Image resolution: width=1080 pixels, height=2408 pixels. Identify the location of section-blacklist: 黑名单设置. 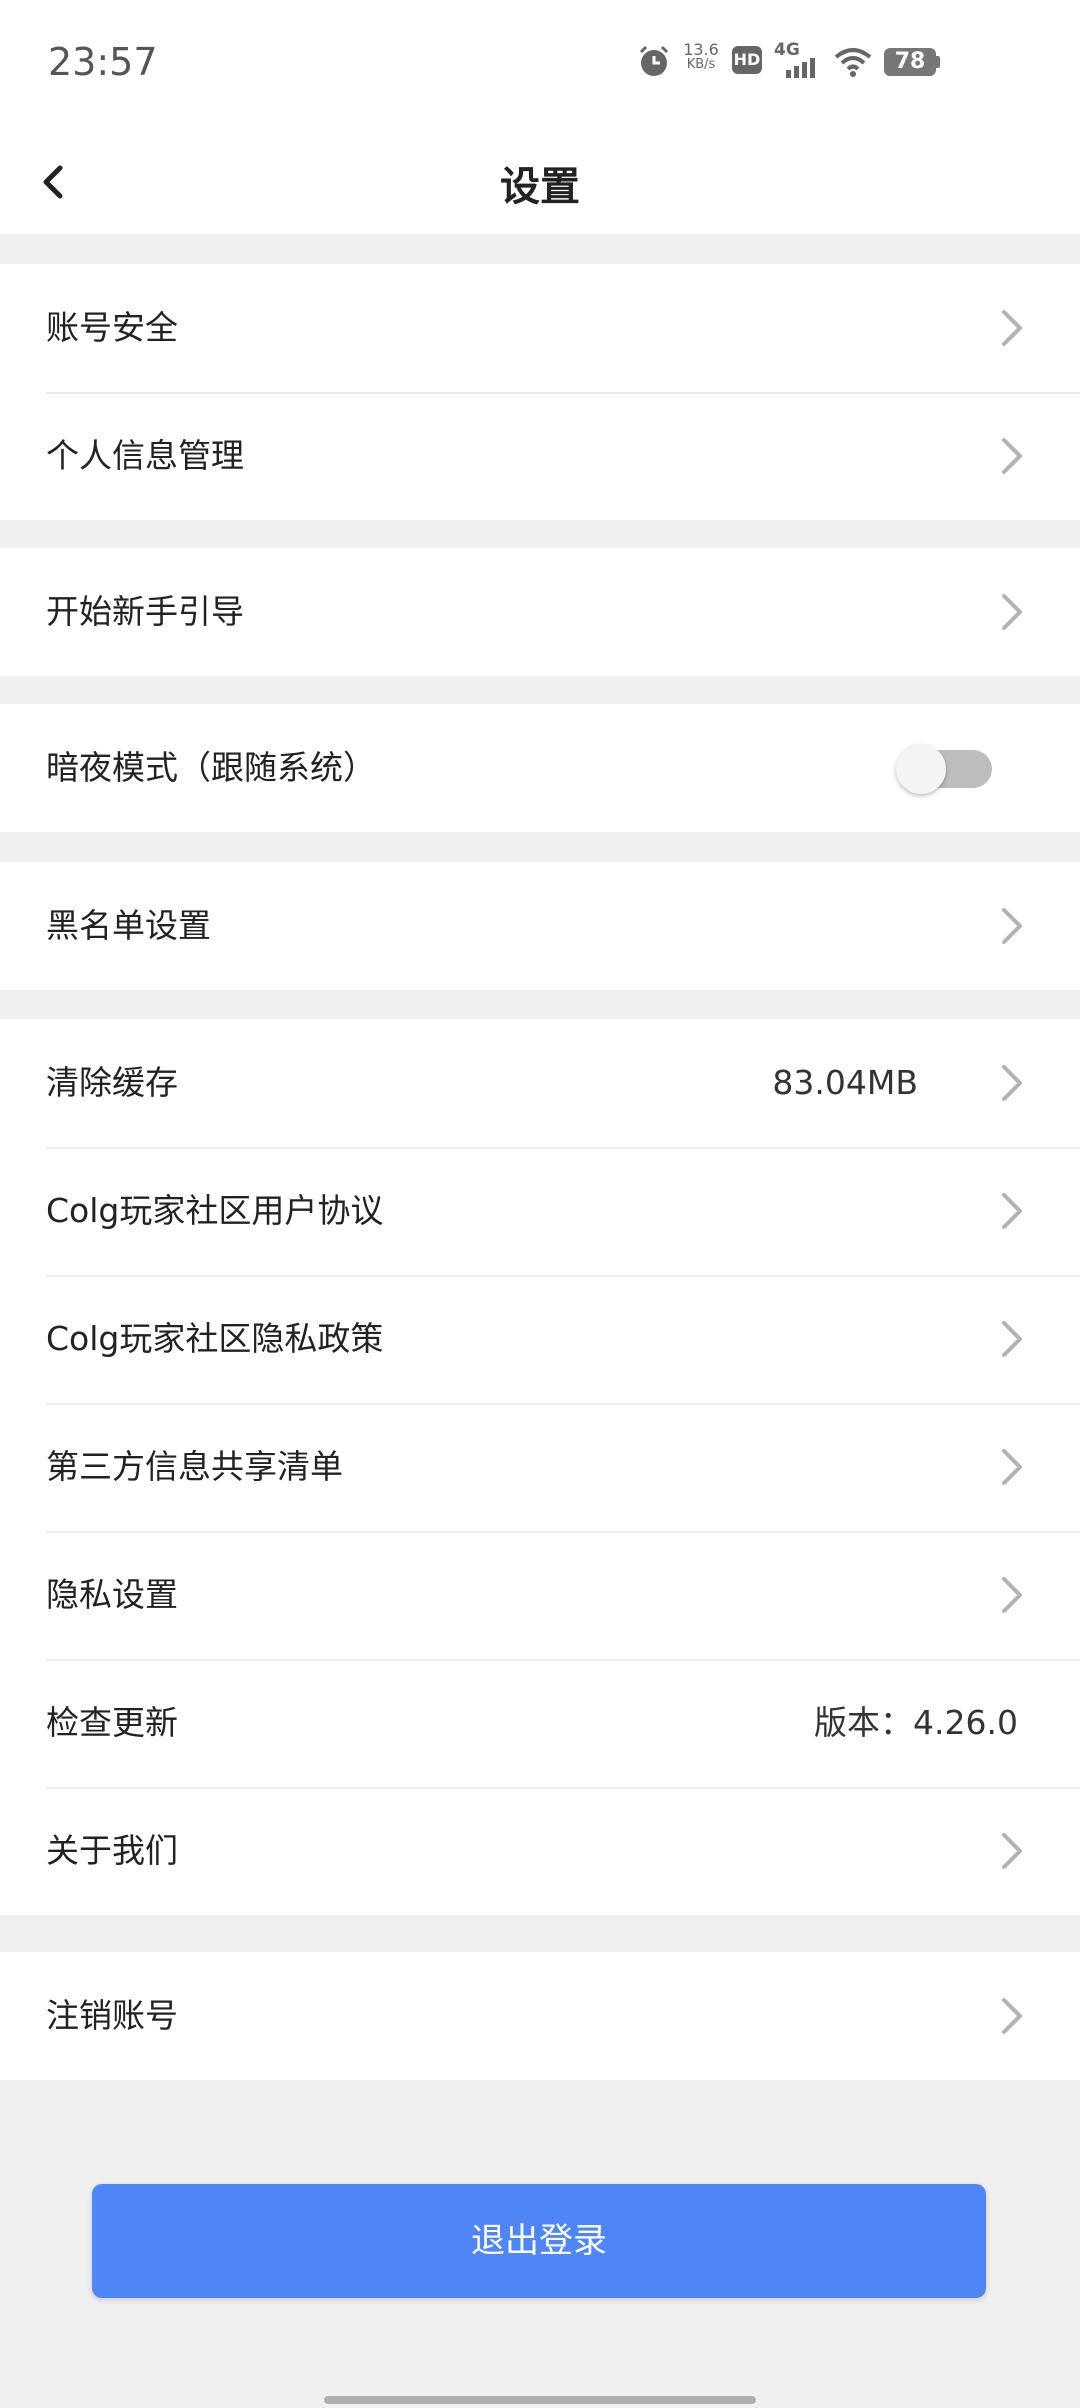
(540, 926).